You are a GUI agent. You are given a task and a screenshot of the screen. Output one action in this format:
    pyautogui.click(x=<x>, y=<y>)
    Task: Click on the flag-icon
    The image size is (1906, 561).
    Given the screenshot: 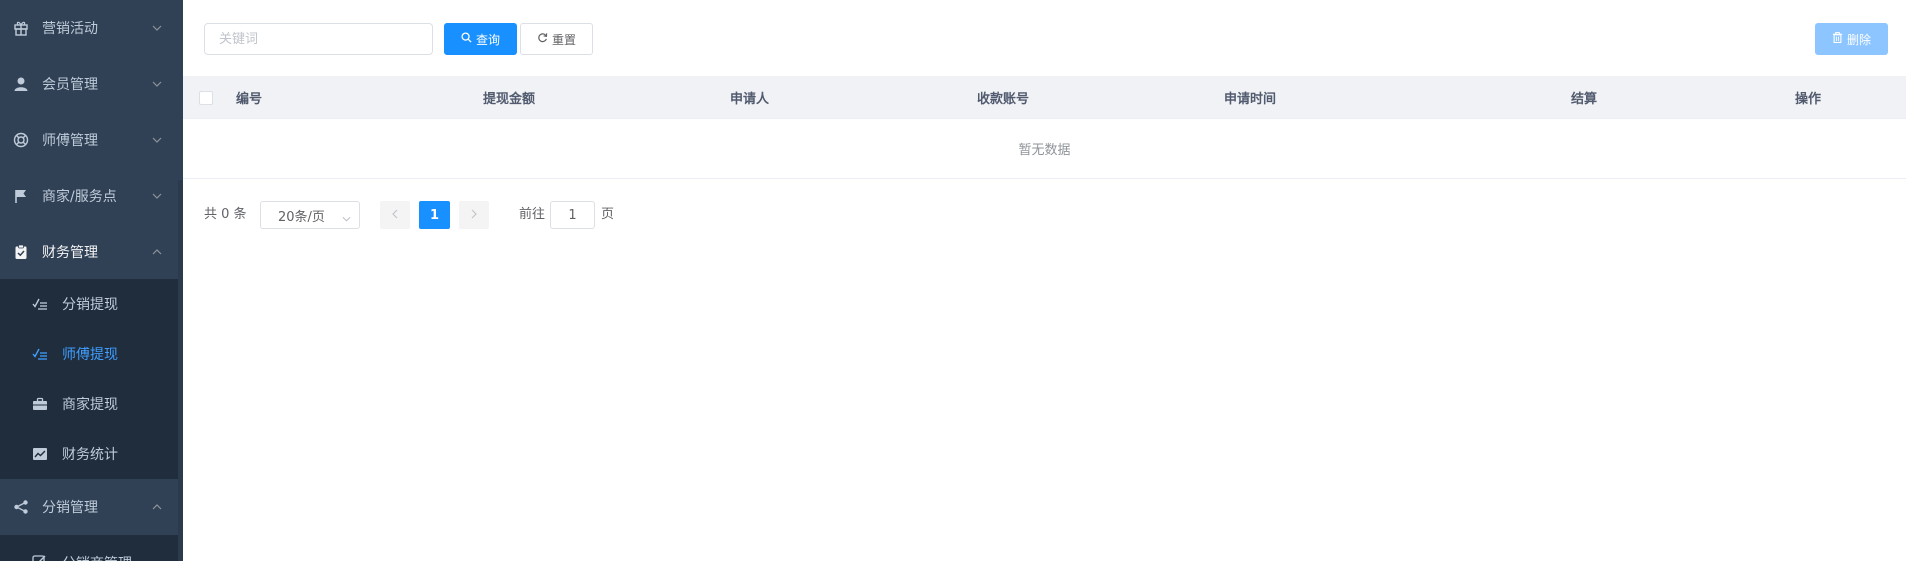 What is the action you would take?
    pyautogui.click(x=21, y=196)
    